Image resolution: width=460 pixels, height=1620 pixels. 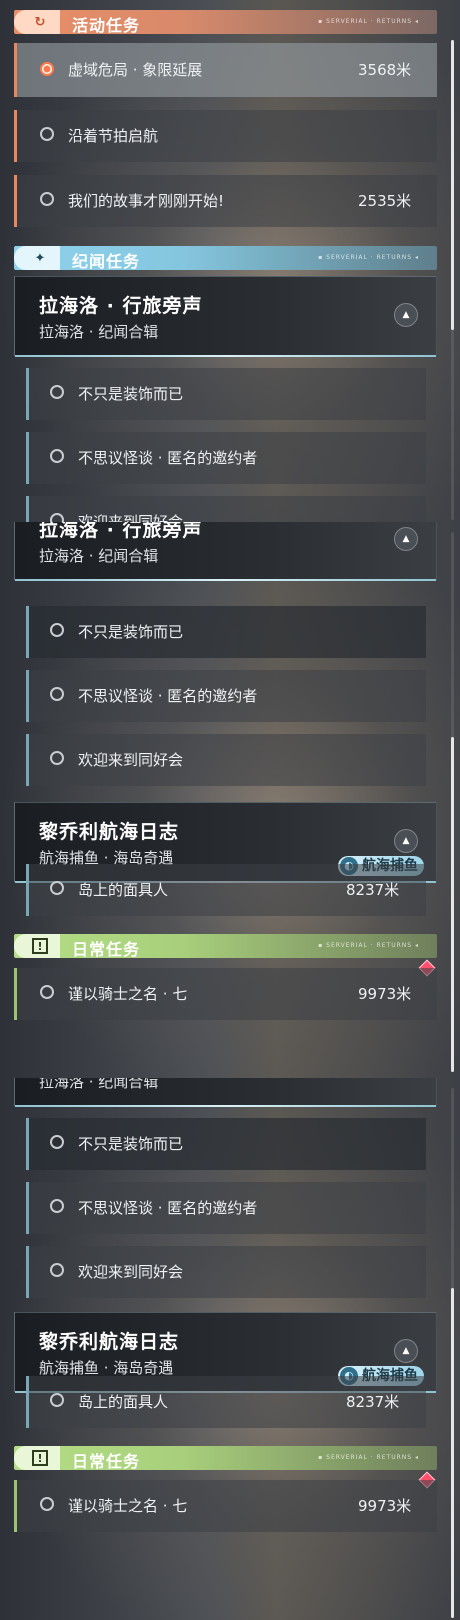 What do you see at coordinates (225, 136) in the screenshot?
I see `quest-item: 沿着节拍启航` at bounding box center [225, 136].